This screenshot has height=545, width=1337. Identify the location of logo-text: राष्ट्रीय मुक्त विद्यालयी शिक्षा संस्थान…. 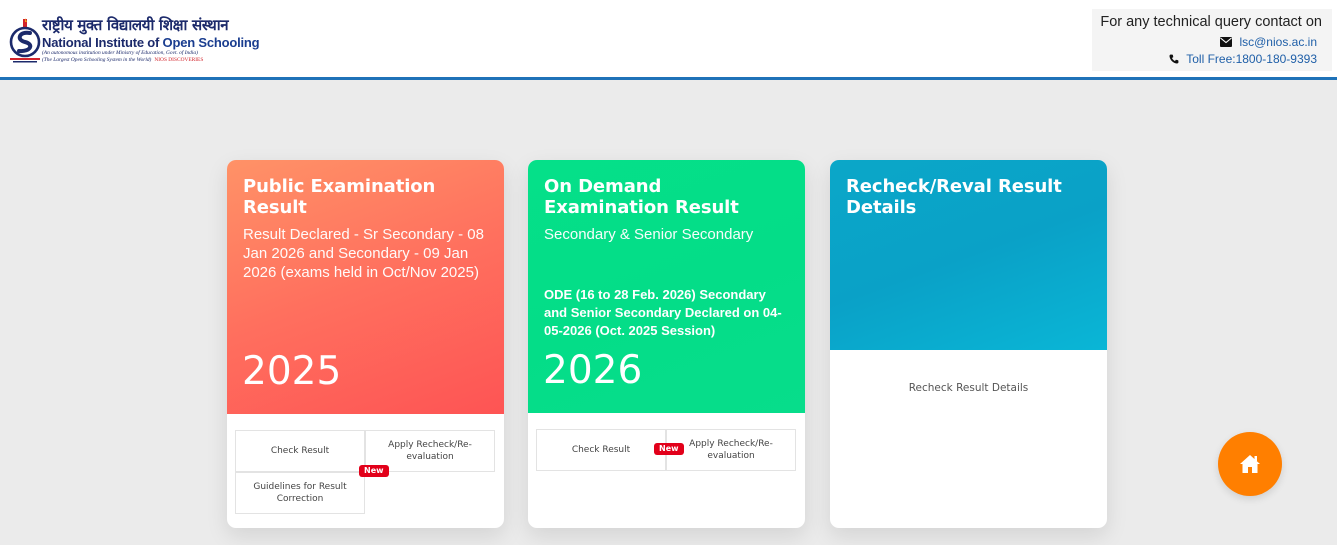
(151, 40).